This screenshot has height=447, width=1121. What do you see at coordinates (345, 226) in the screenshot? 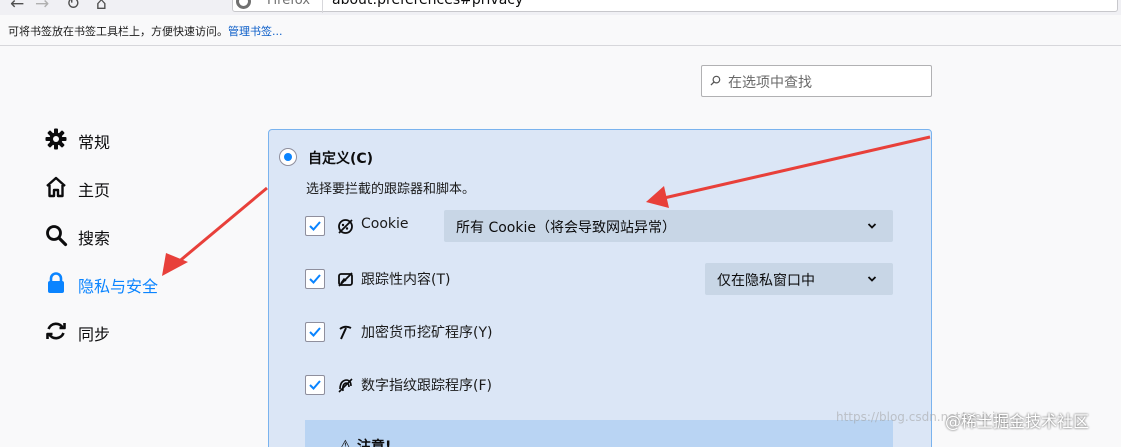
I see `cookie-icon` at bounding box center [345, 226].